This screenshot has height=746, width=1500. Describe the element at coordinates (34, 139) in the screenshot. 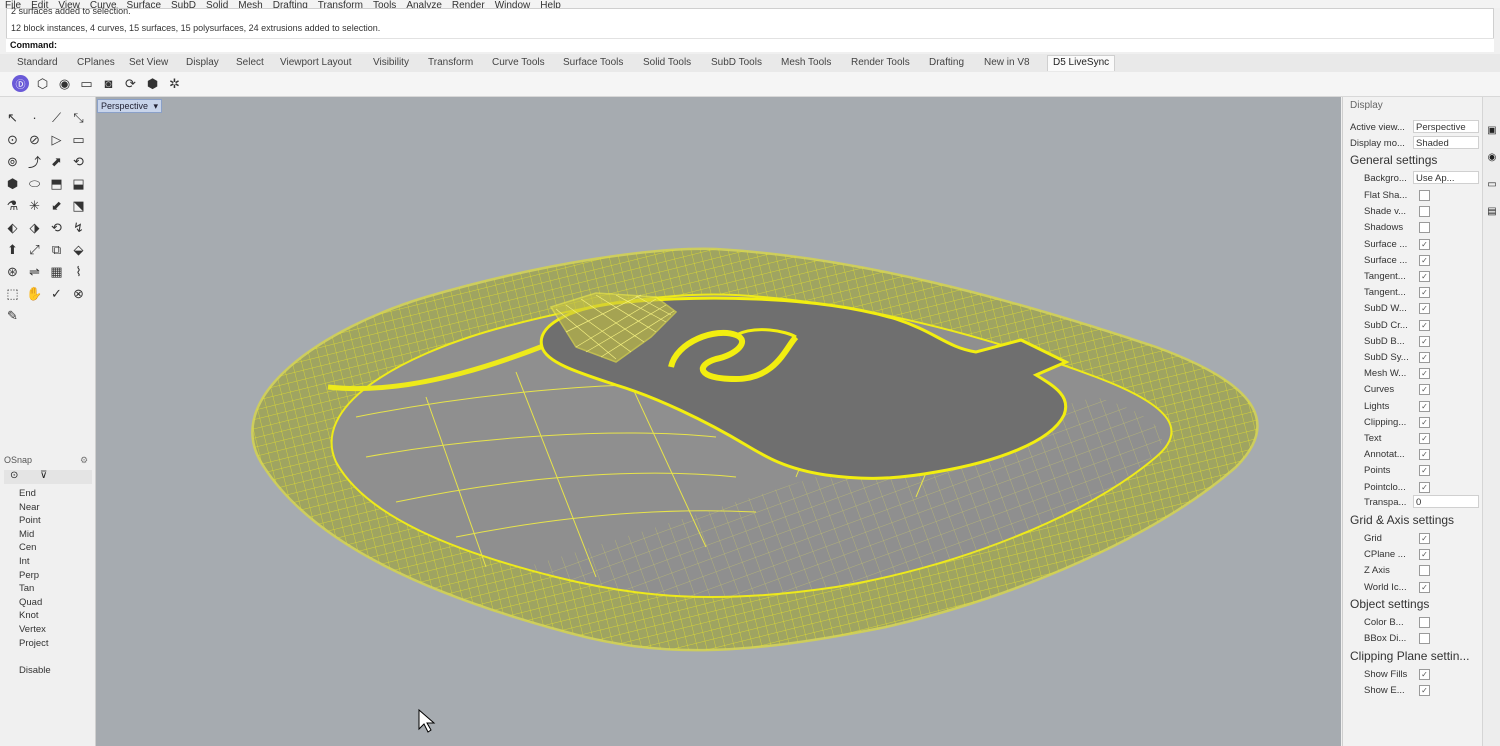

I see `ellipse-icon: ⊘` at that location.